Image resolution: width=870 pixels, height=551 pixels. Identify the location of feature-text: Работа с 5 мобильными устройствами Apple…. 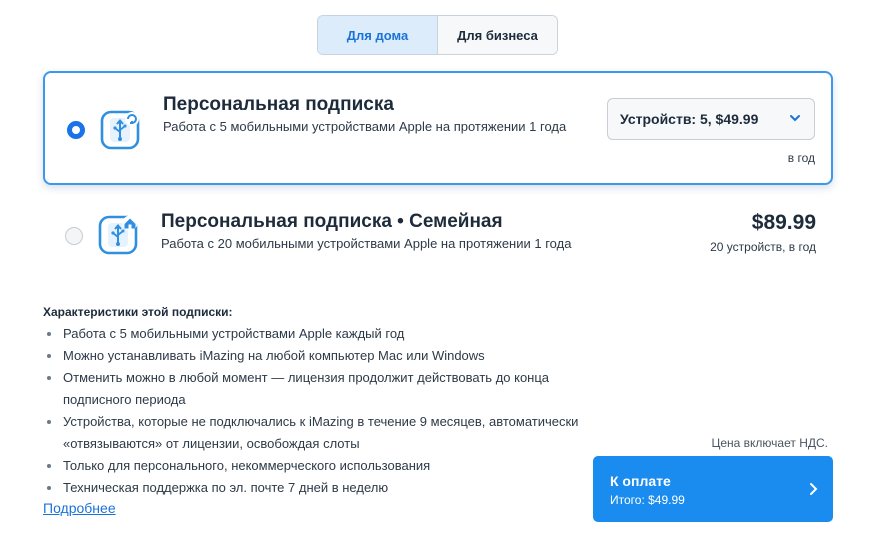
(234, 333).